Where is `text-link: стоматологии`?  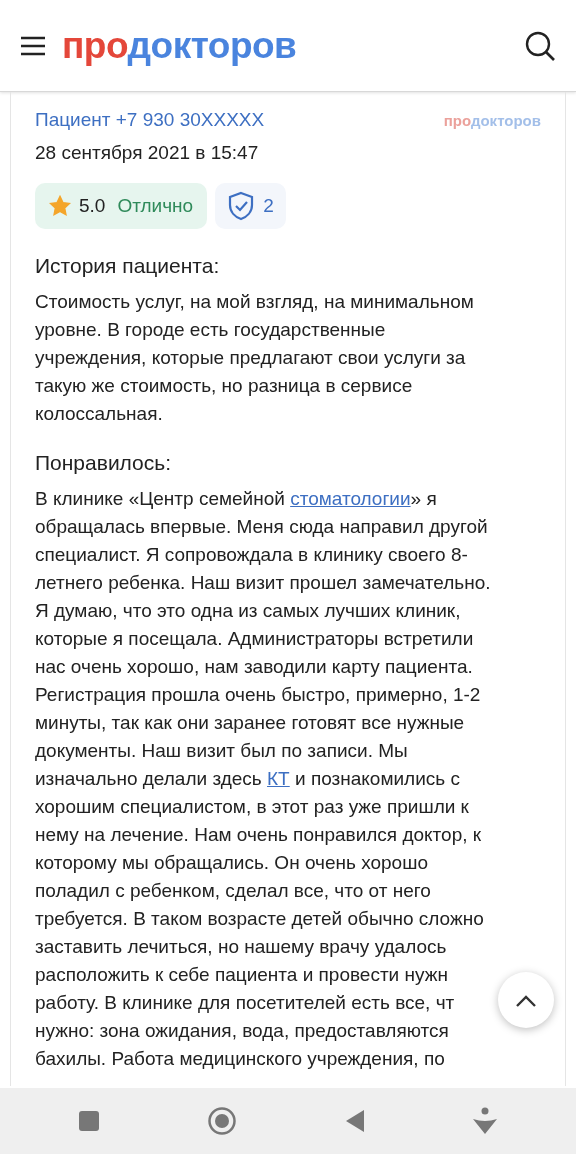 text-link: стоматологии is located at coordinates (350, 499).